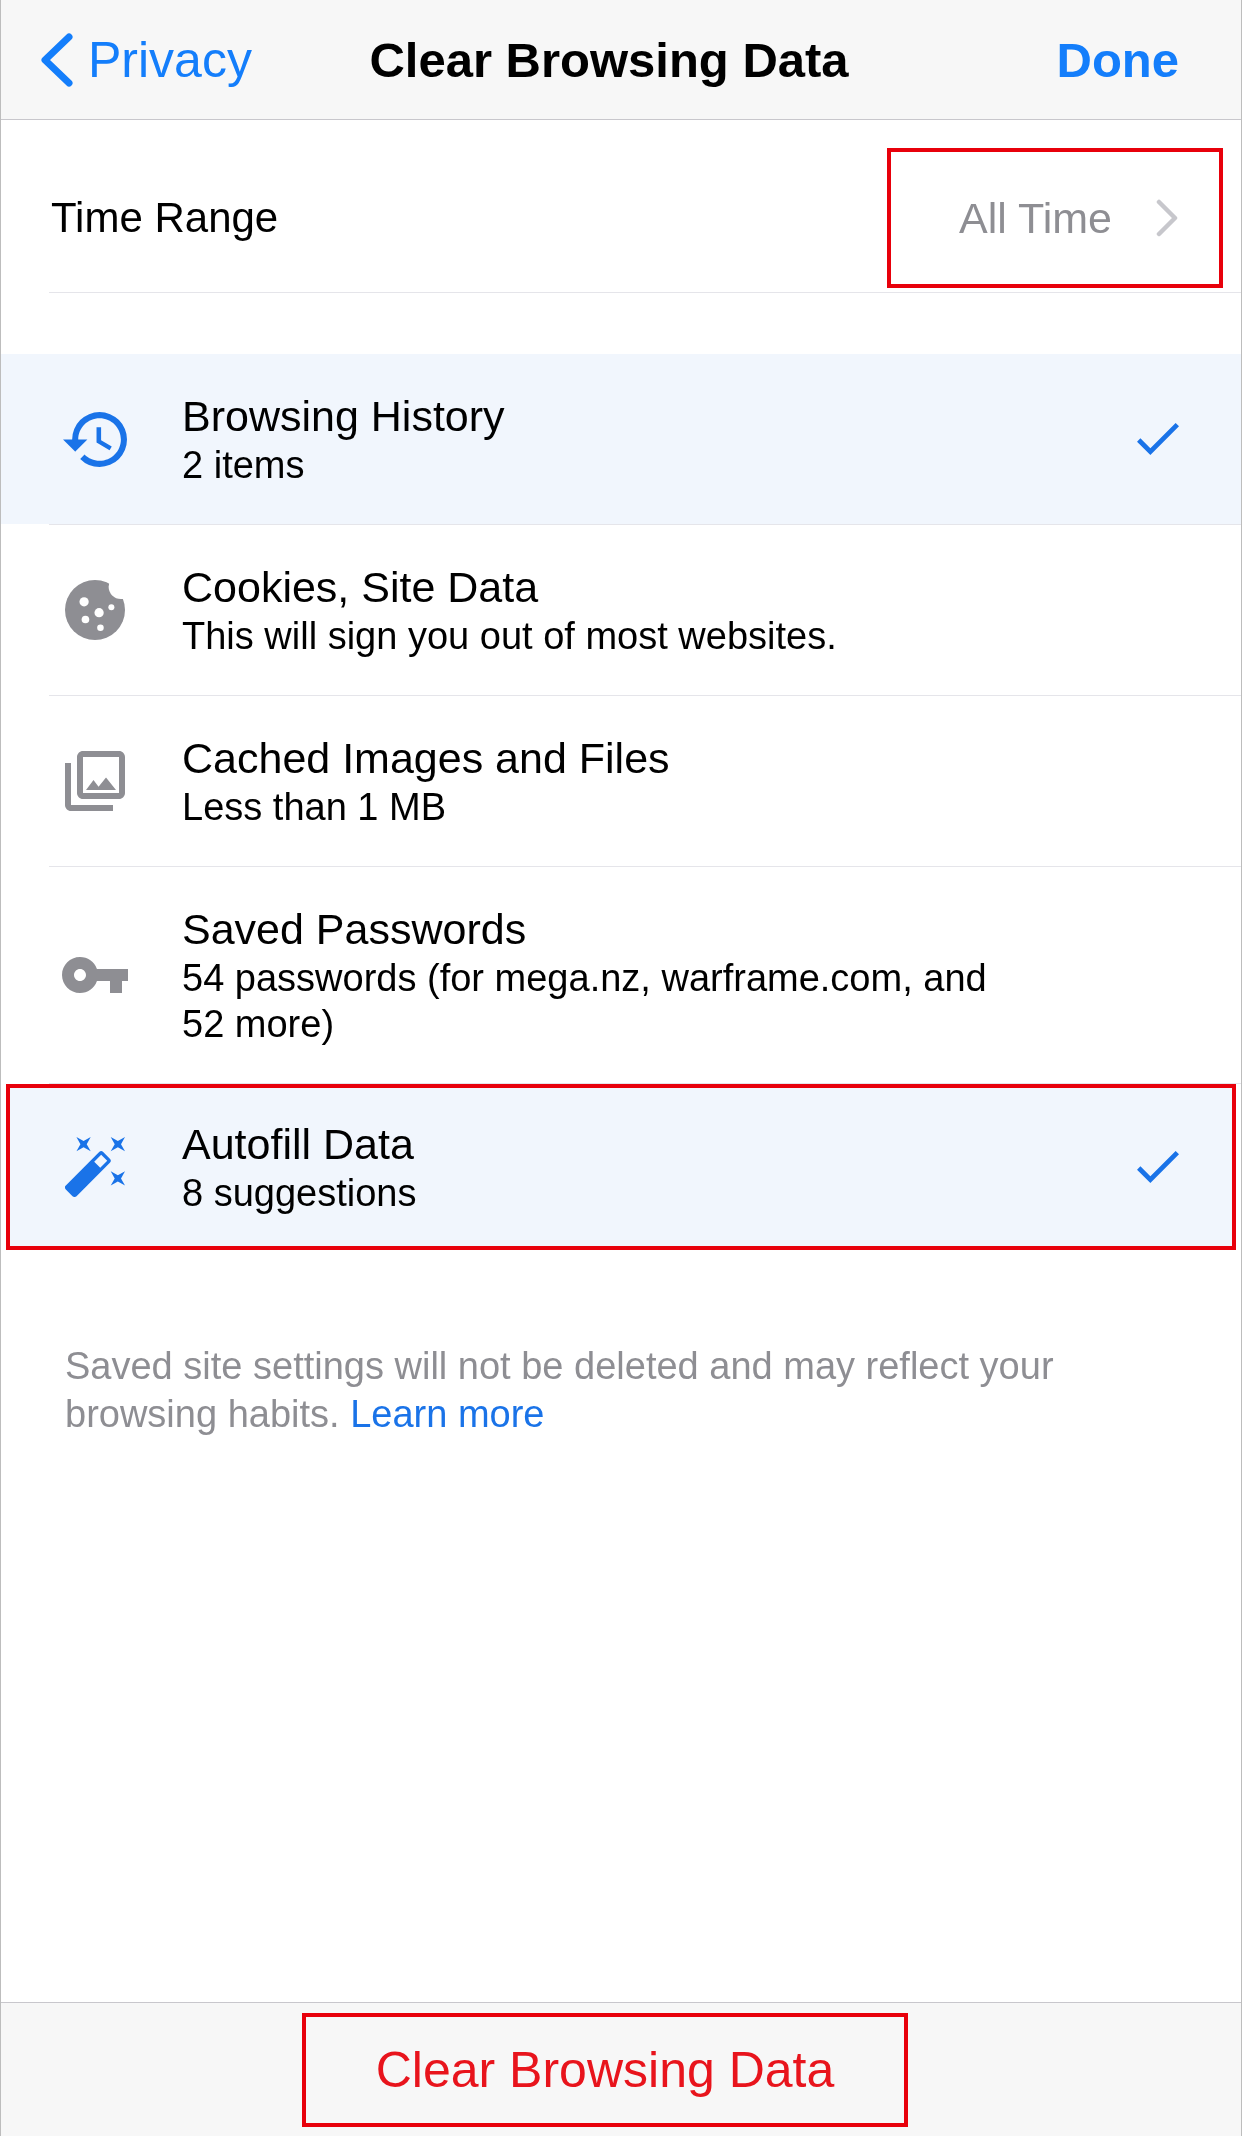 The image size is (1242, 2136). Describe the element at coordinates (609, 60) in the screenshot. I see `screen-title: Clear Browsing Data` at that location.